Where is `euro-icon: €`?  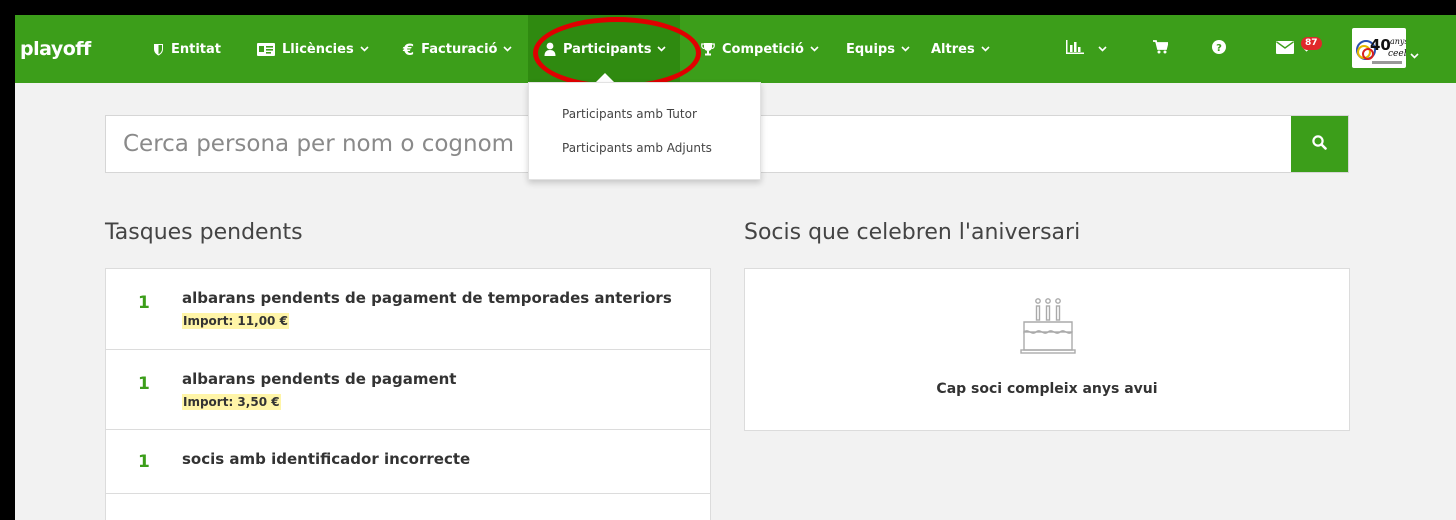
euro-icon: € is located at coordinates (409, 49).